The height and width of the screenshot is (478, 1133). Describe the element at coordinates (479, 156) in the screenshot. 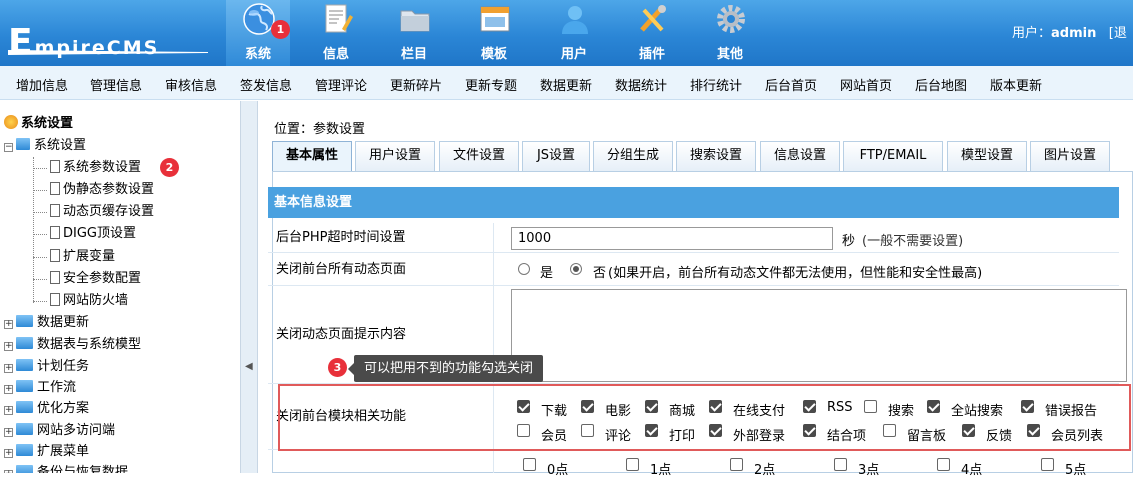

I see `tab-file: 文件设置` at that location.